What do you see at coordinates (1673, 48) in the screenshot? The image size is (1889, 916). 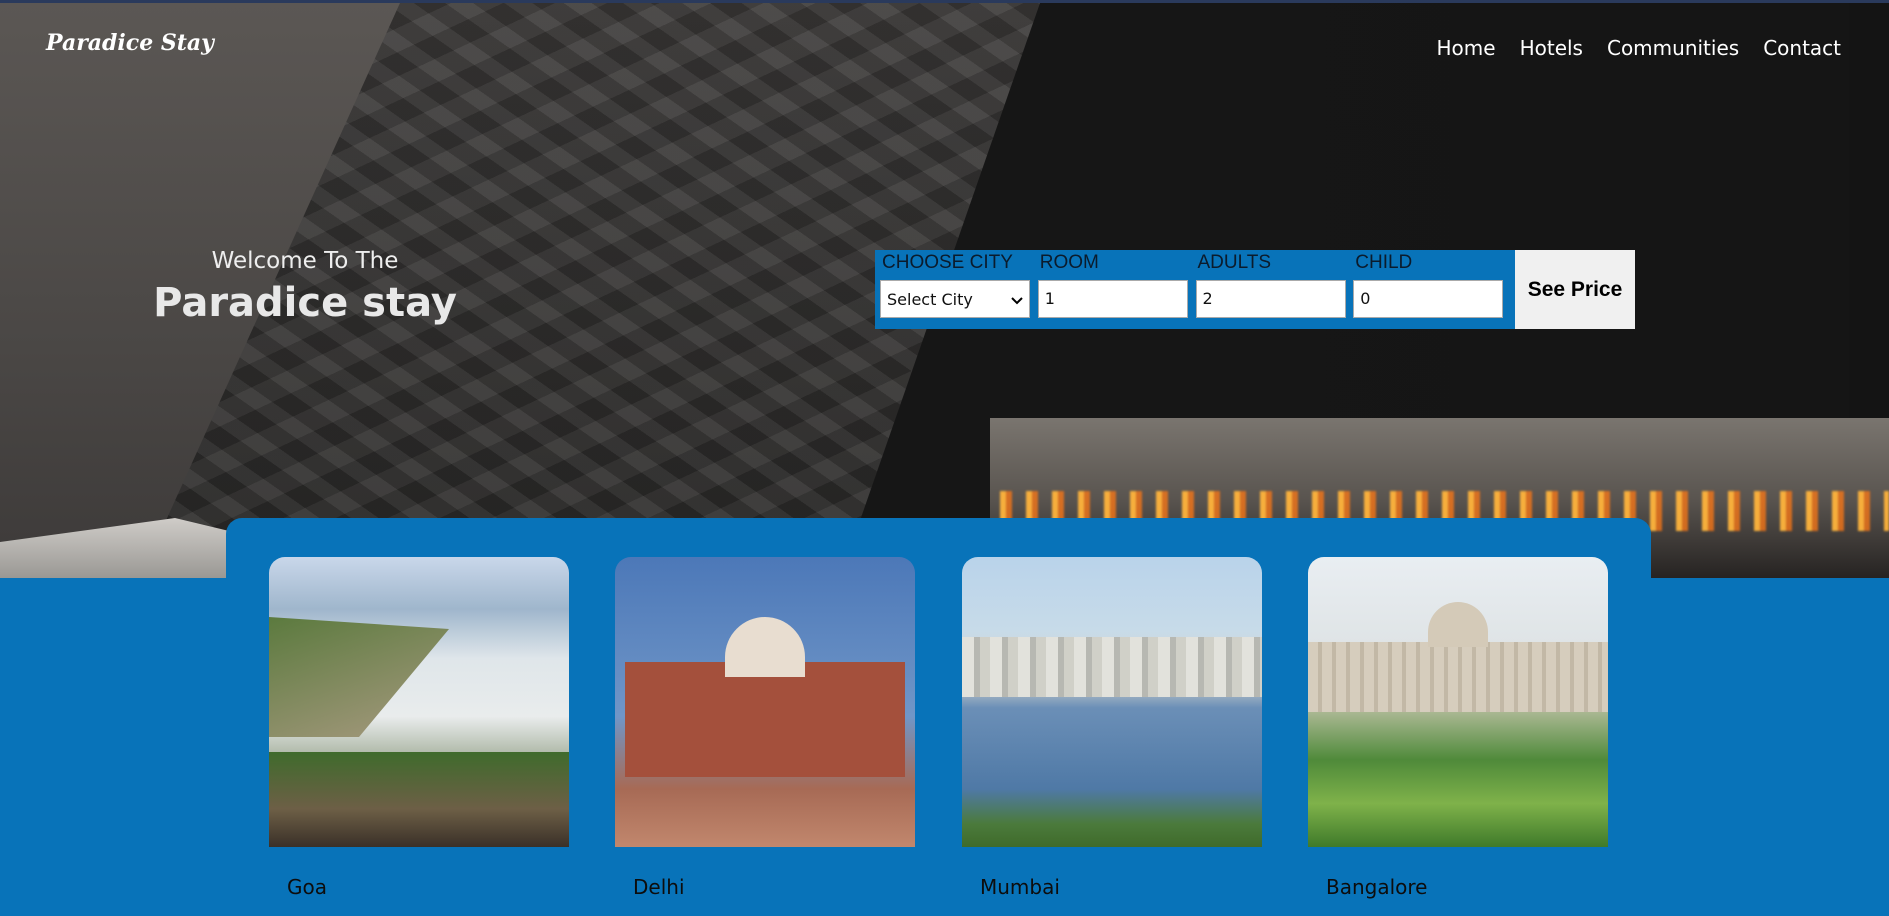 I see `nav-communities: Communities` at bounding box center [1673, 48].